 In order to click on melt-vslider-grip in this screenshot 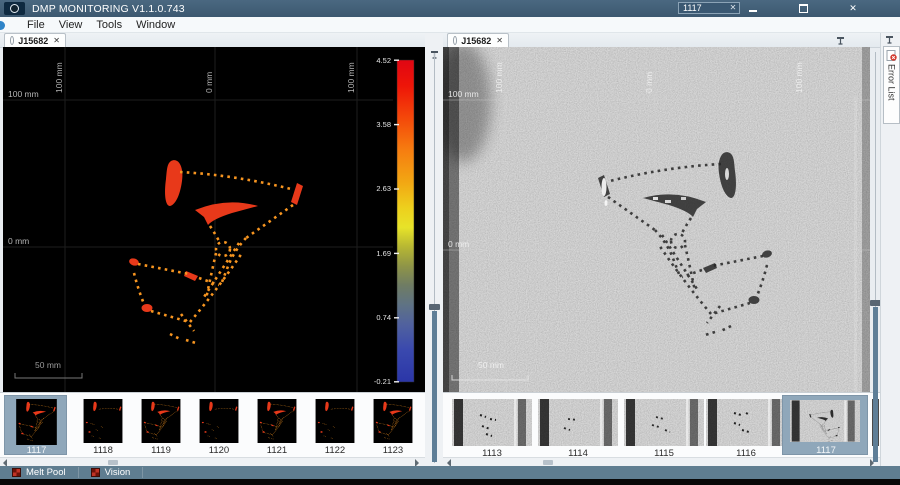, I will do `click(434, 307)`.